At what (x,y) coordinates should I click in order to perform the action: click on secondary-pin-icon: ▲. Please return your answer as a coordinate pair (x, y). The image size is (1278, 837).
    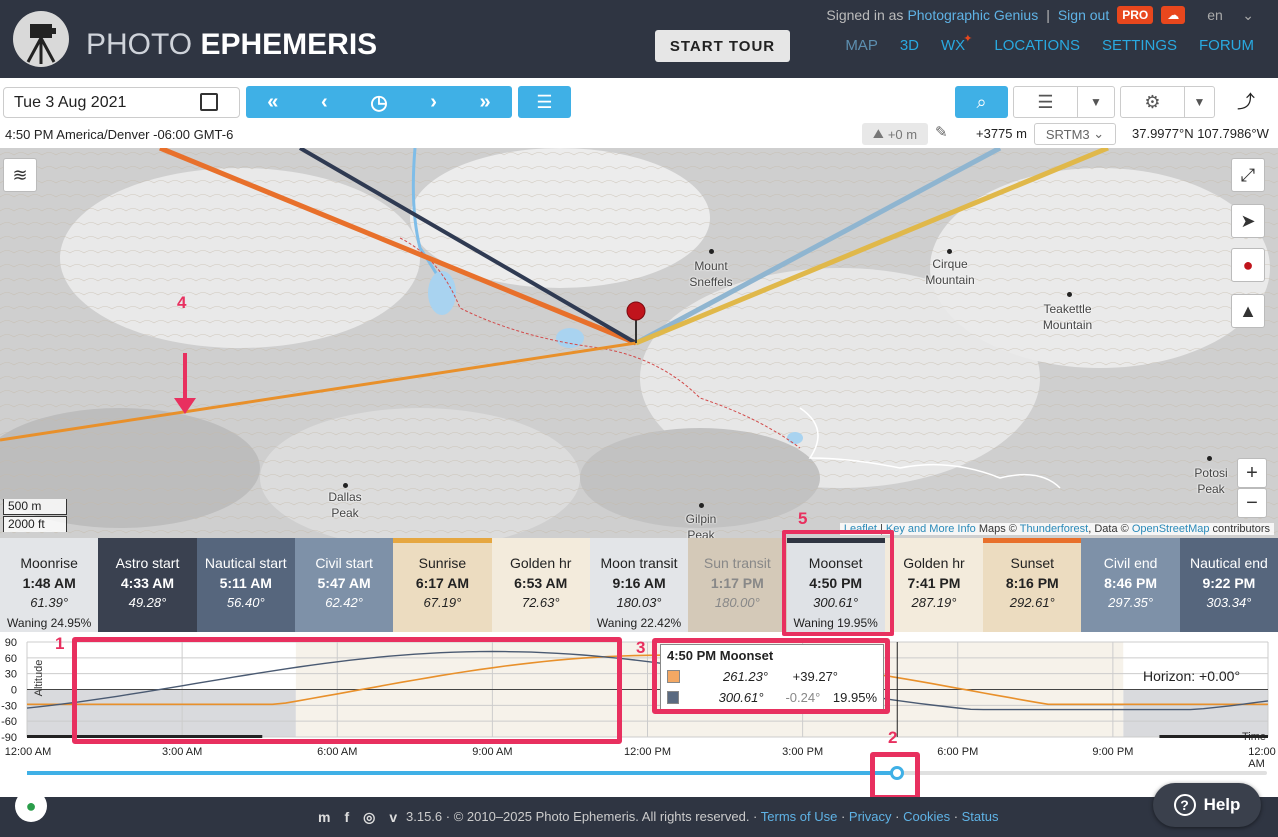
    Looking at the image, I should click on (1248, 311).